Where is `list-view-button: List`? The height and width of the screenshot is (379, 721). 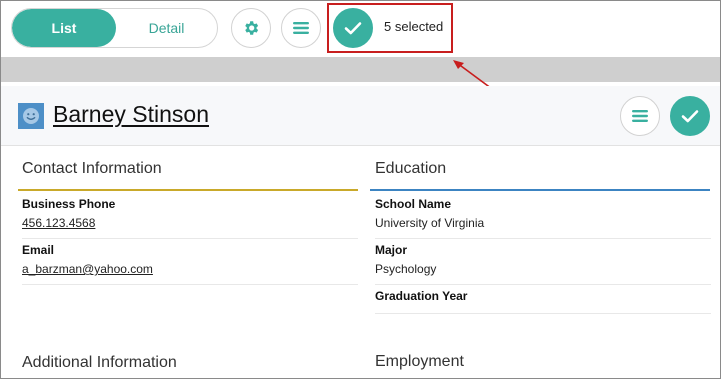 list-view-button: List is located at coordinates (64, 28).